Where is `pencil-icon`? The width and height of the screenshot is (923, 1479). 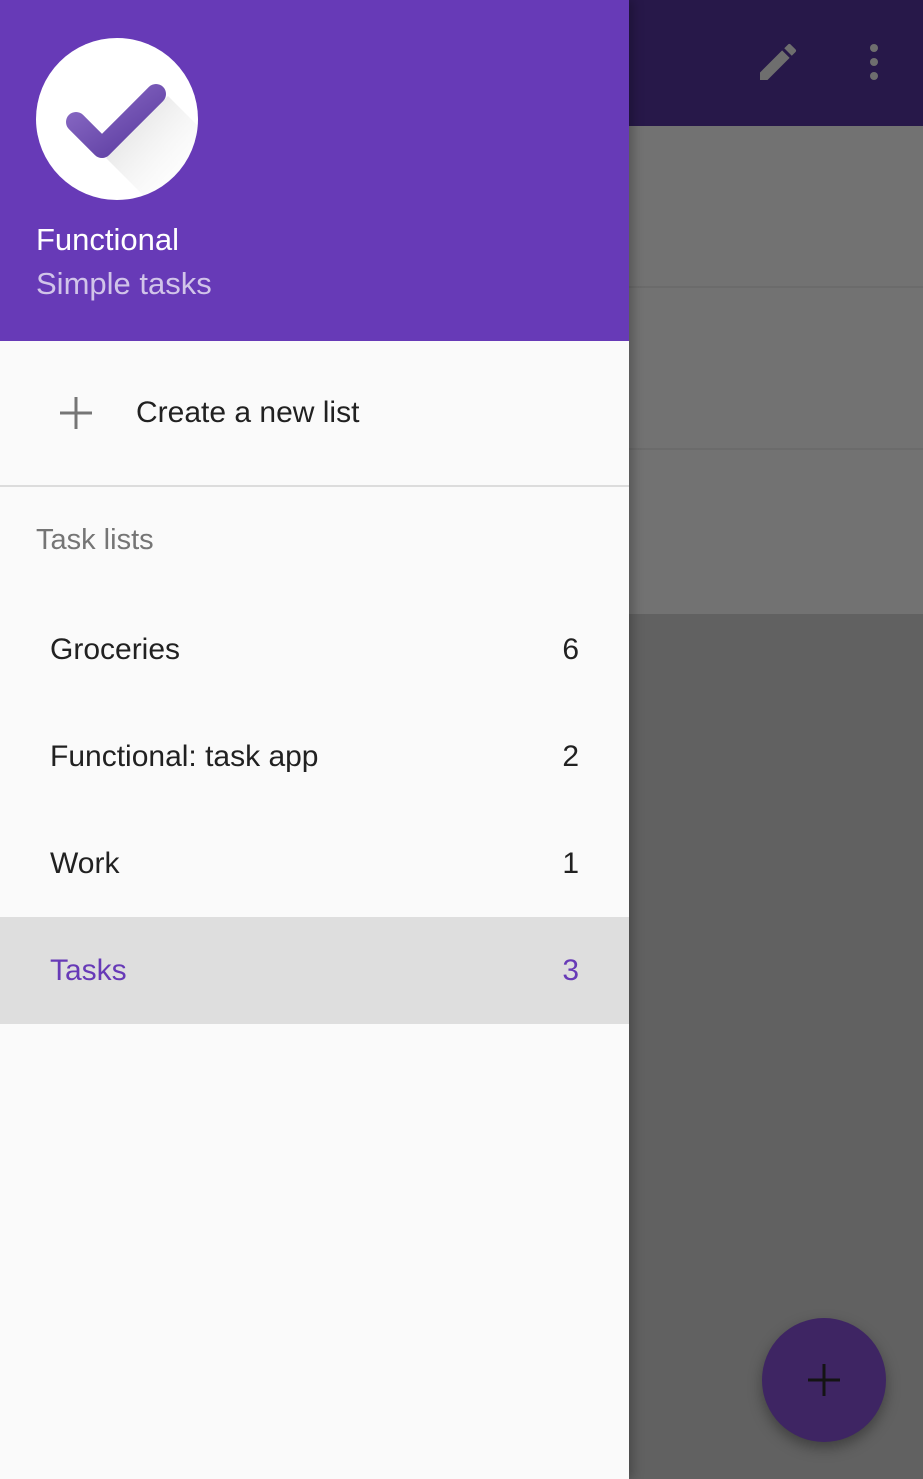
pencil-icon is located at coordinates (778, 61).